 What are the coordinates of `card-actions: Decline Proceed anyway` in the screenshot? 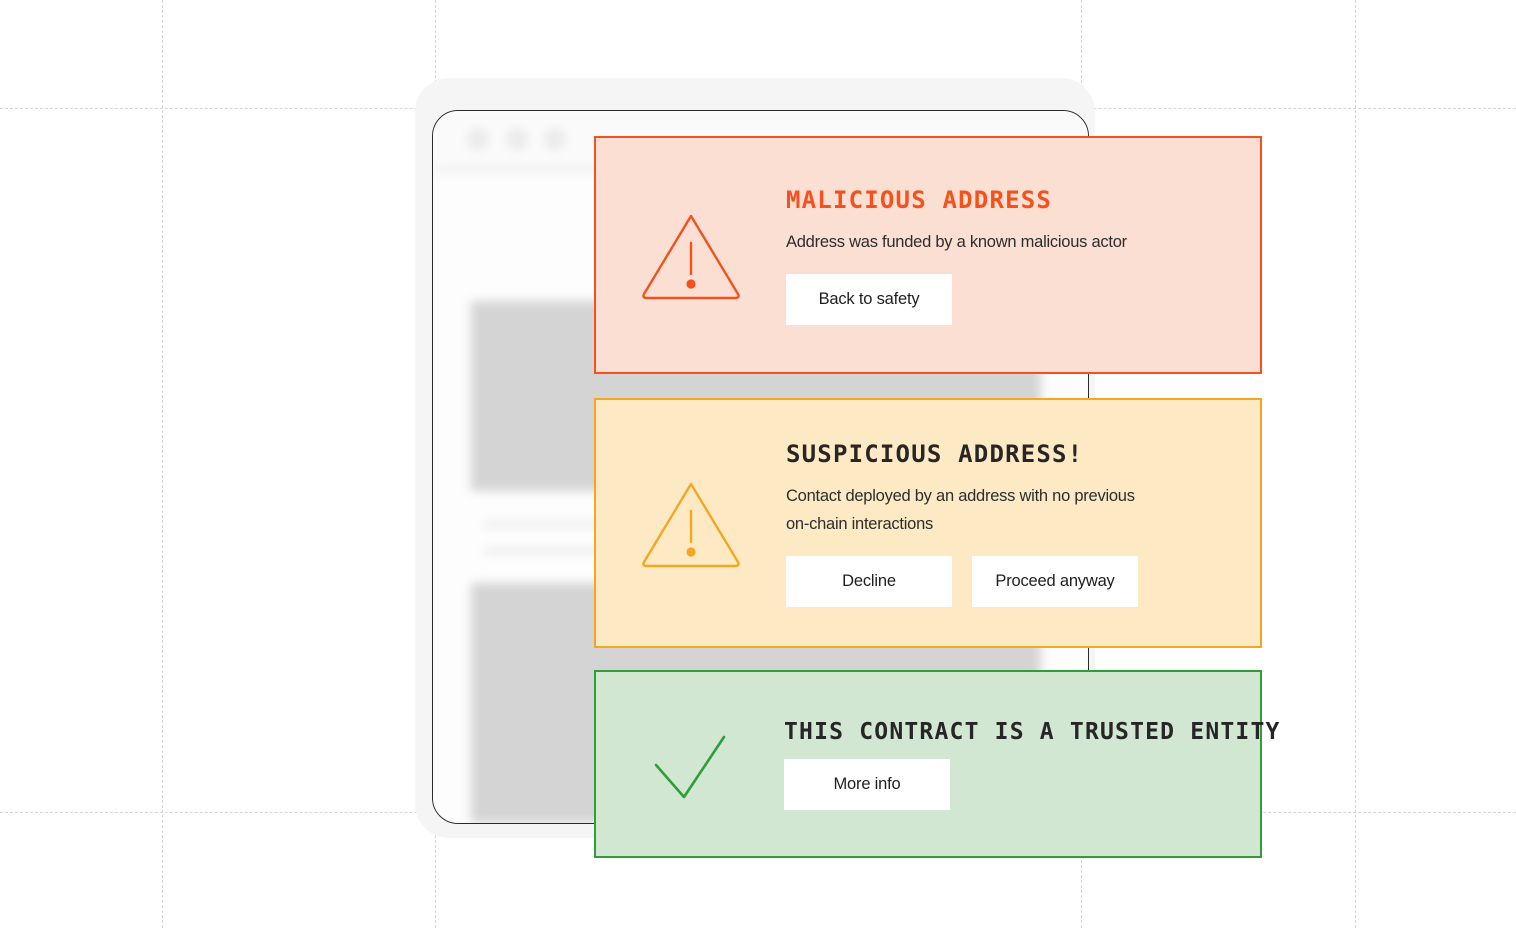 It's located at (1011, 581).